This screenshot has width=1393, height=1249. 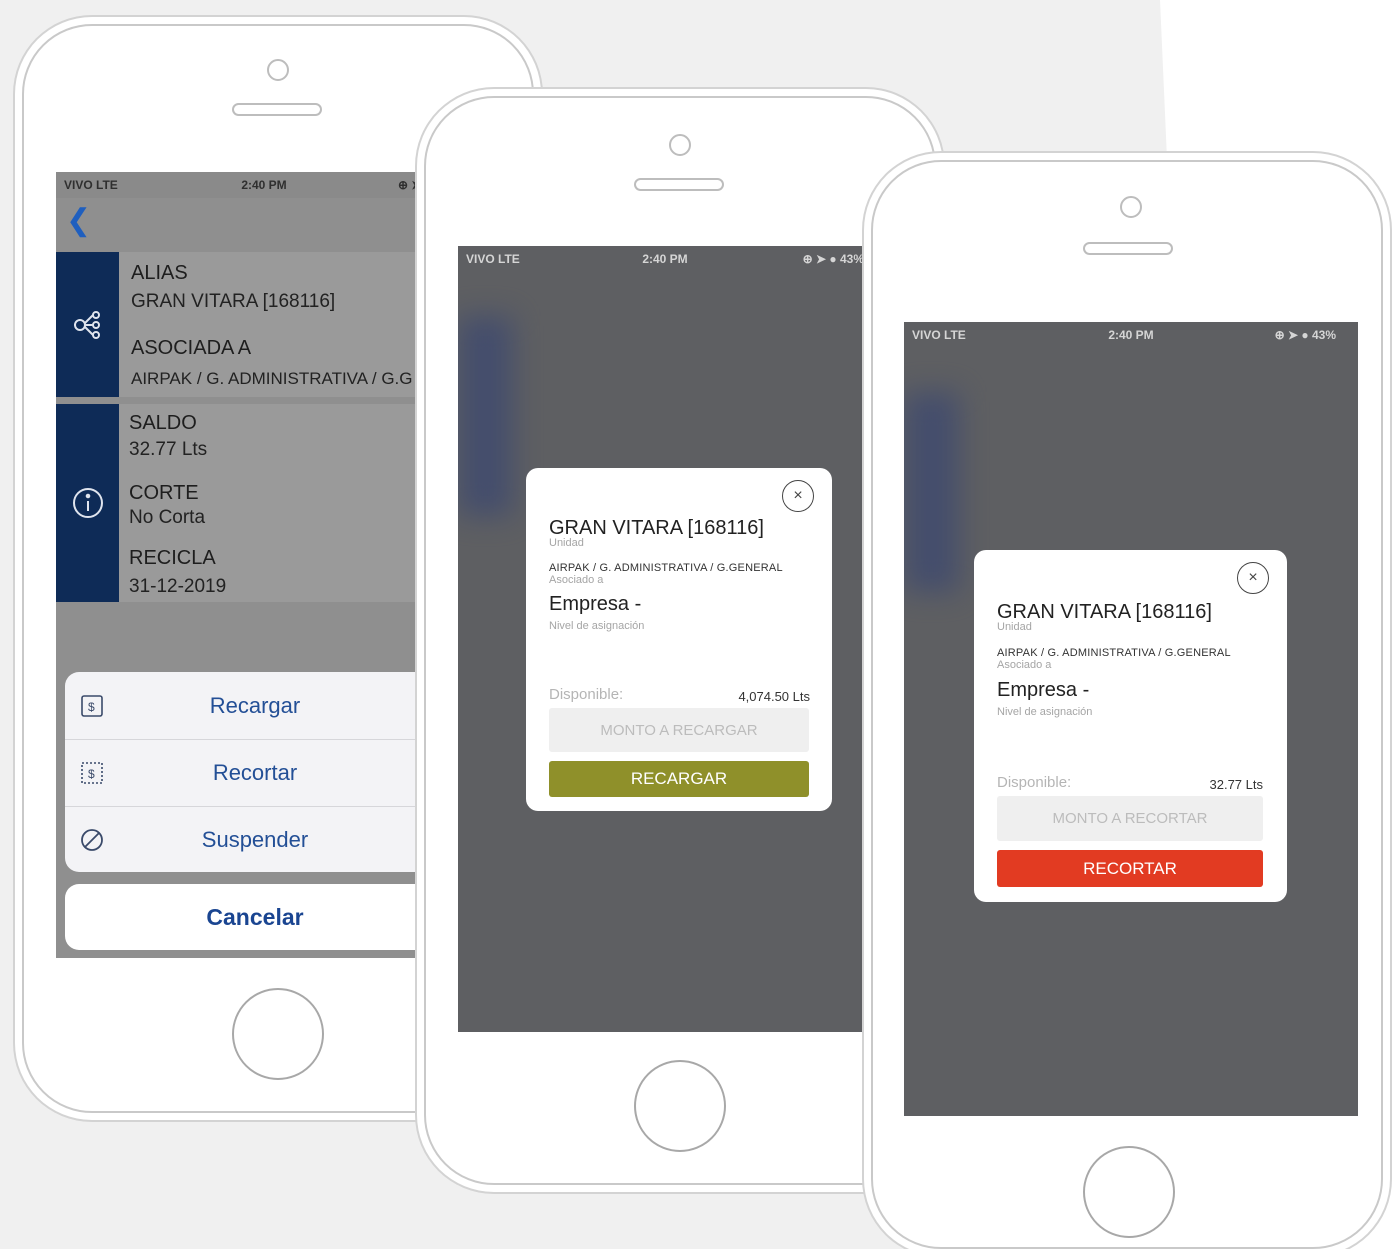 I want to click on cancel-button: Cancelar, so click(x=255, y=917).